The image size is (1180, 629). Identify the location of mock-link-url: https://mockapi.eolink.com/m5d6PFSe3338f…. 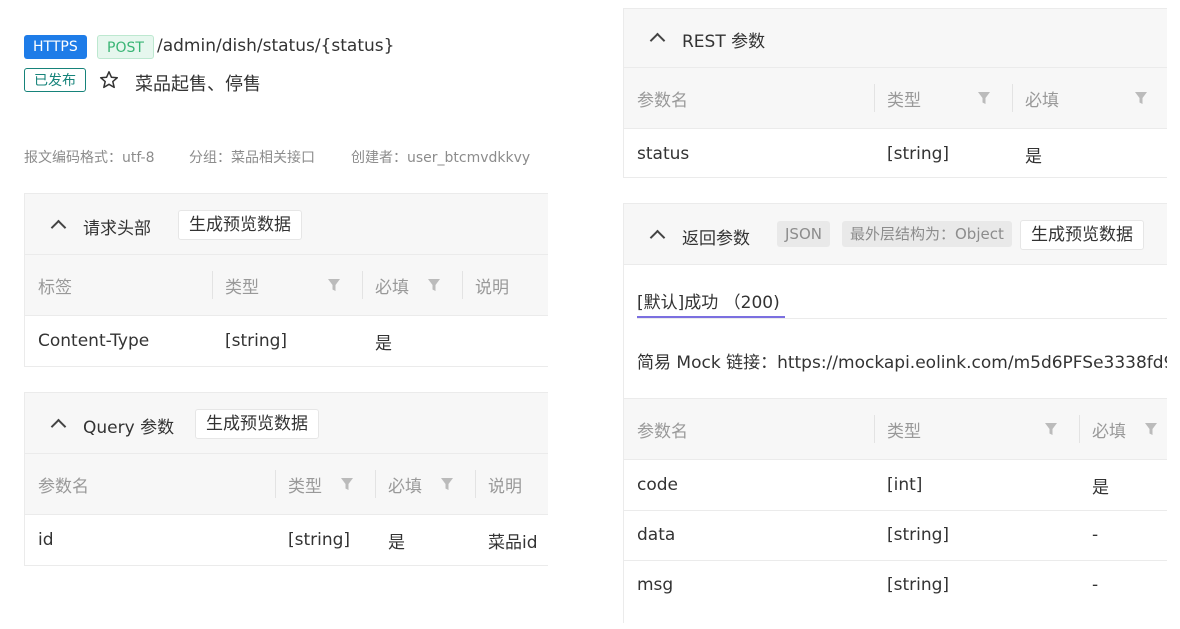
(972, 363).